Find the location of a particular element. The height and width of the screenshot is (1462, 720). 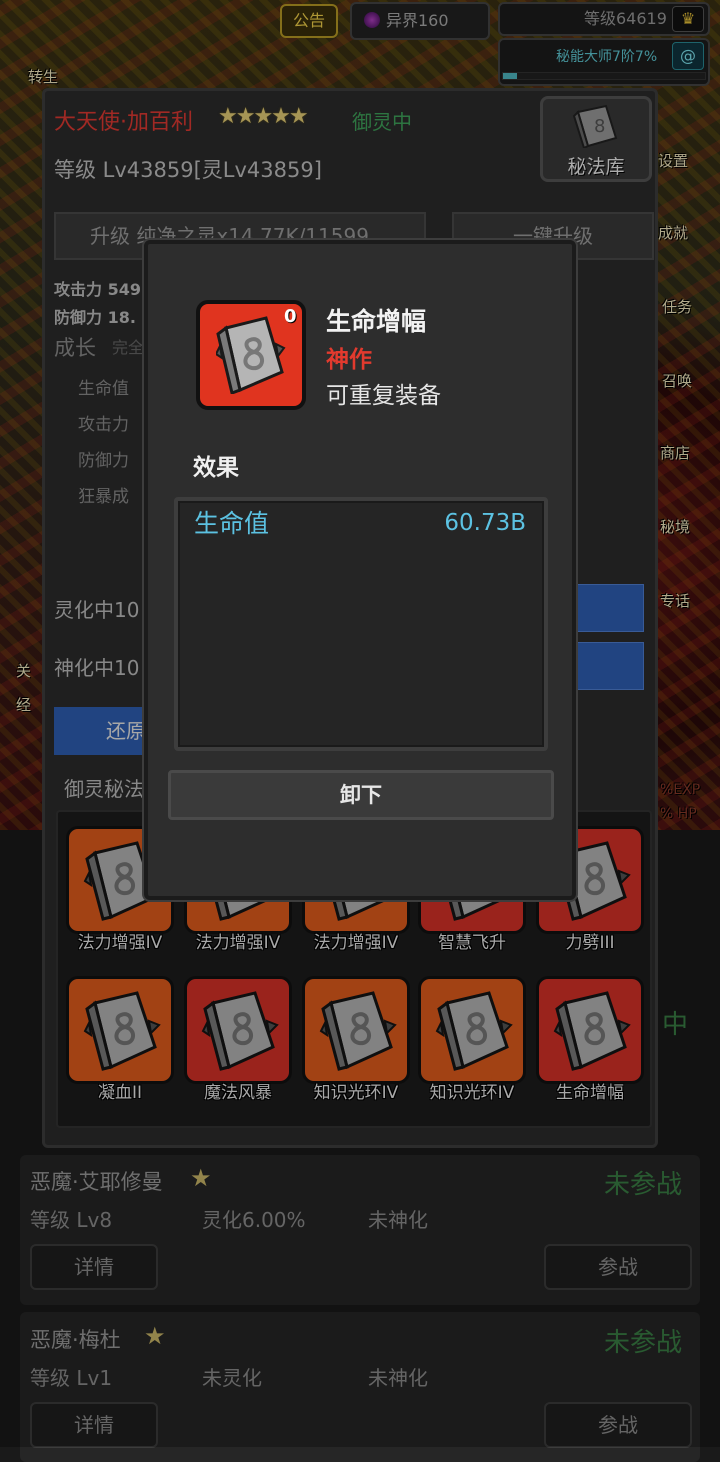

item-name: 生命增幅 is located at coordinates (376, 321).